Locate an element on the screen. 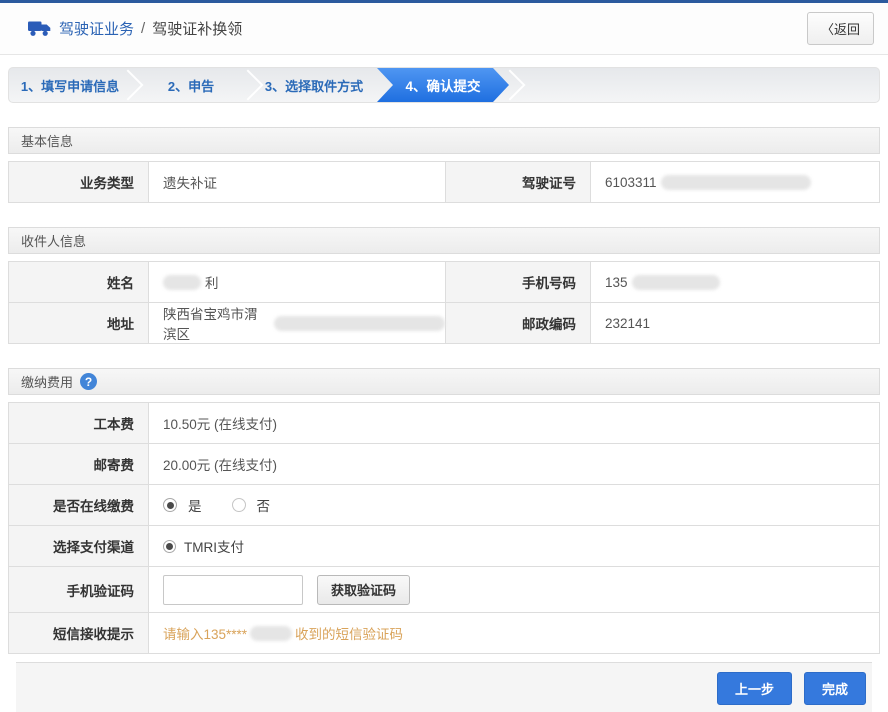 The width and height of the screenshot is (888, 712). footer-action-bar: 上一步 完成 is located at coordinates (444, 687).